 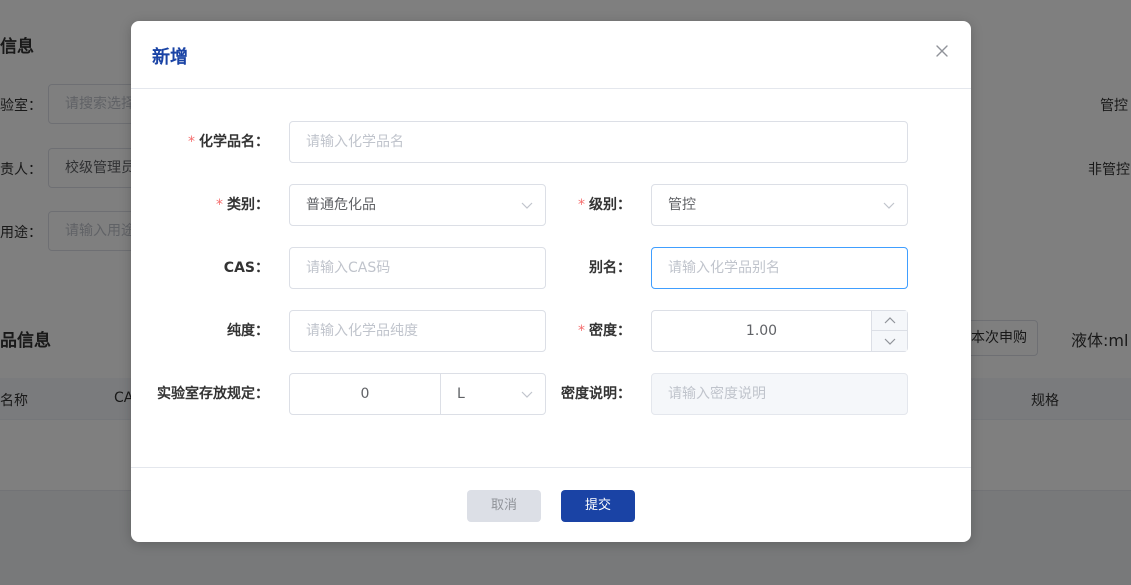 I want to click on cancel-button: 取消, so click(x=504, y=506).